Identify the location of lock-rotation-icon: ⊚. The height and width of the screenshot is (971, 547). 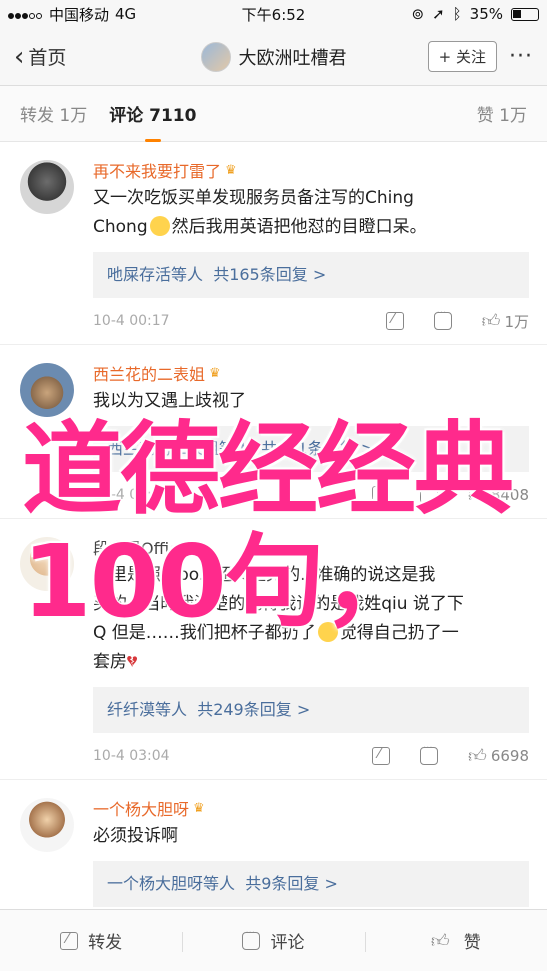
(418, 14).